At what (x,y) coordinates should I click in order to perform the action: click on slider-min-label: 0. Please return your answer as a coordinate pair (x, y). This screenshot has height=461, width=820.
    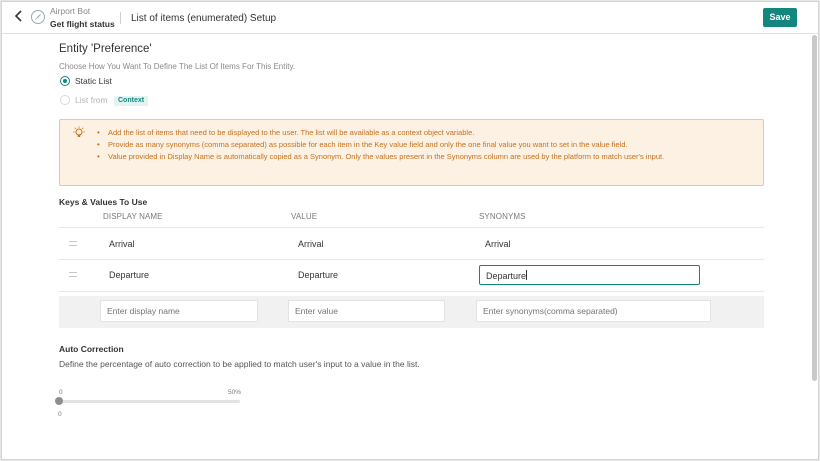
    Looking at the image, I should click on (61, 392).